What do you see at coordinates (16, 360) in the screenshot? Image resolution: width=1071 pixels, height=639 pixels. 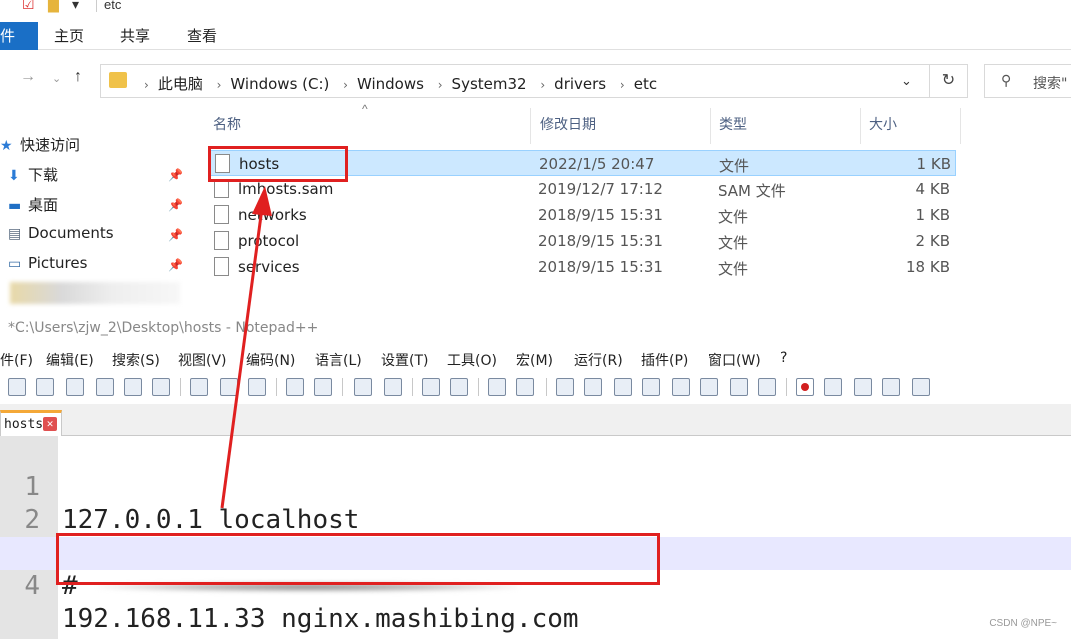 I see `menu-item-file: 件(F)` at bounding box center [16, 360].